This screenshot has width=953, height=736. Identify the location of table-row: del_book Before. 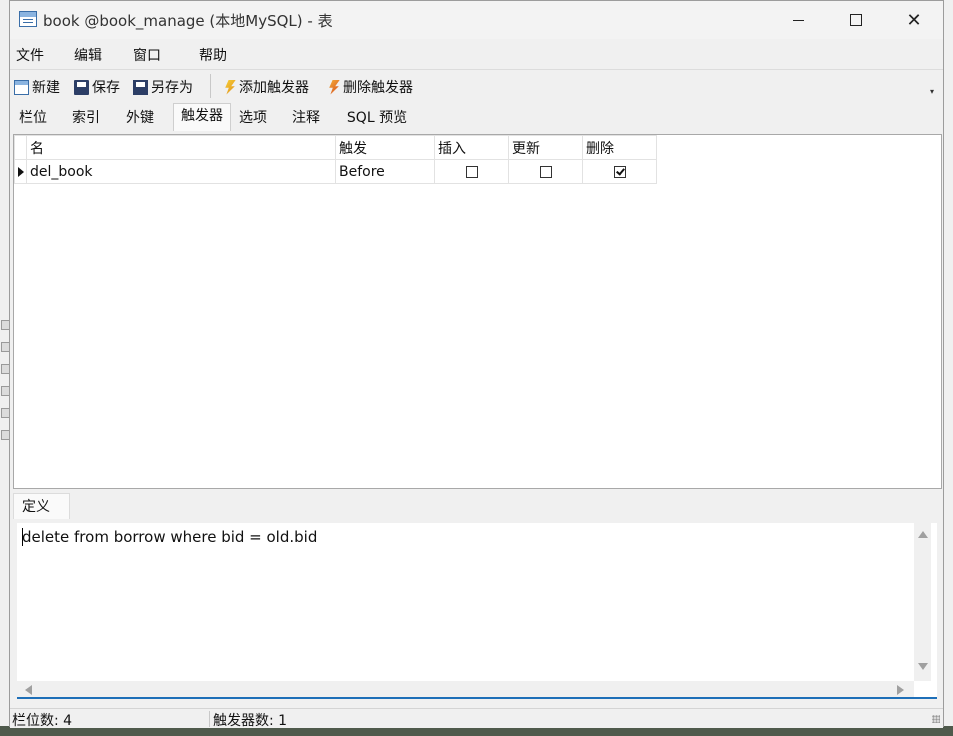
(335, 171).